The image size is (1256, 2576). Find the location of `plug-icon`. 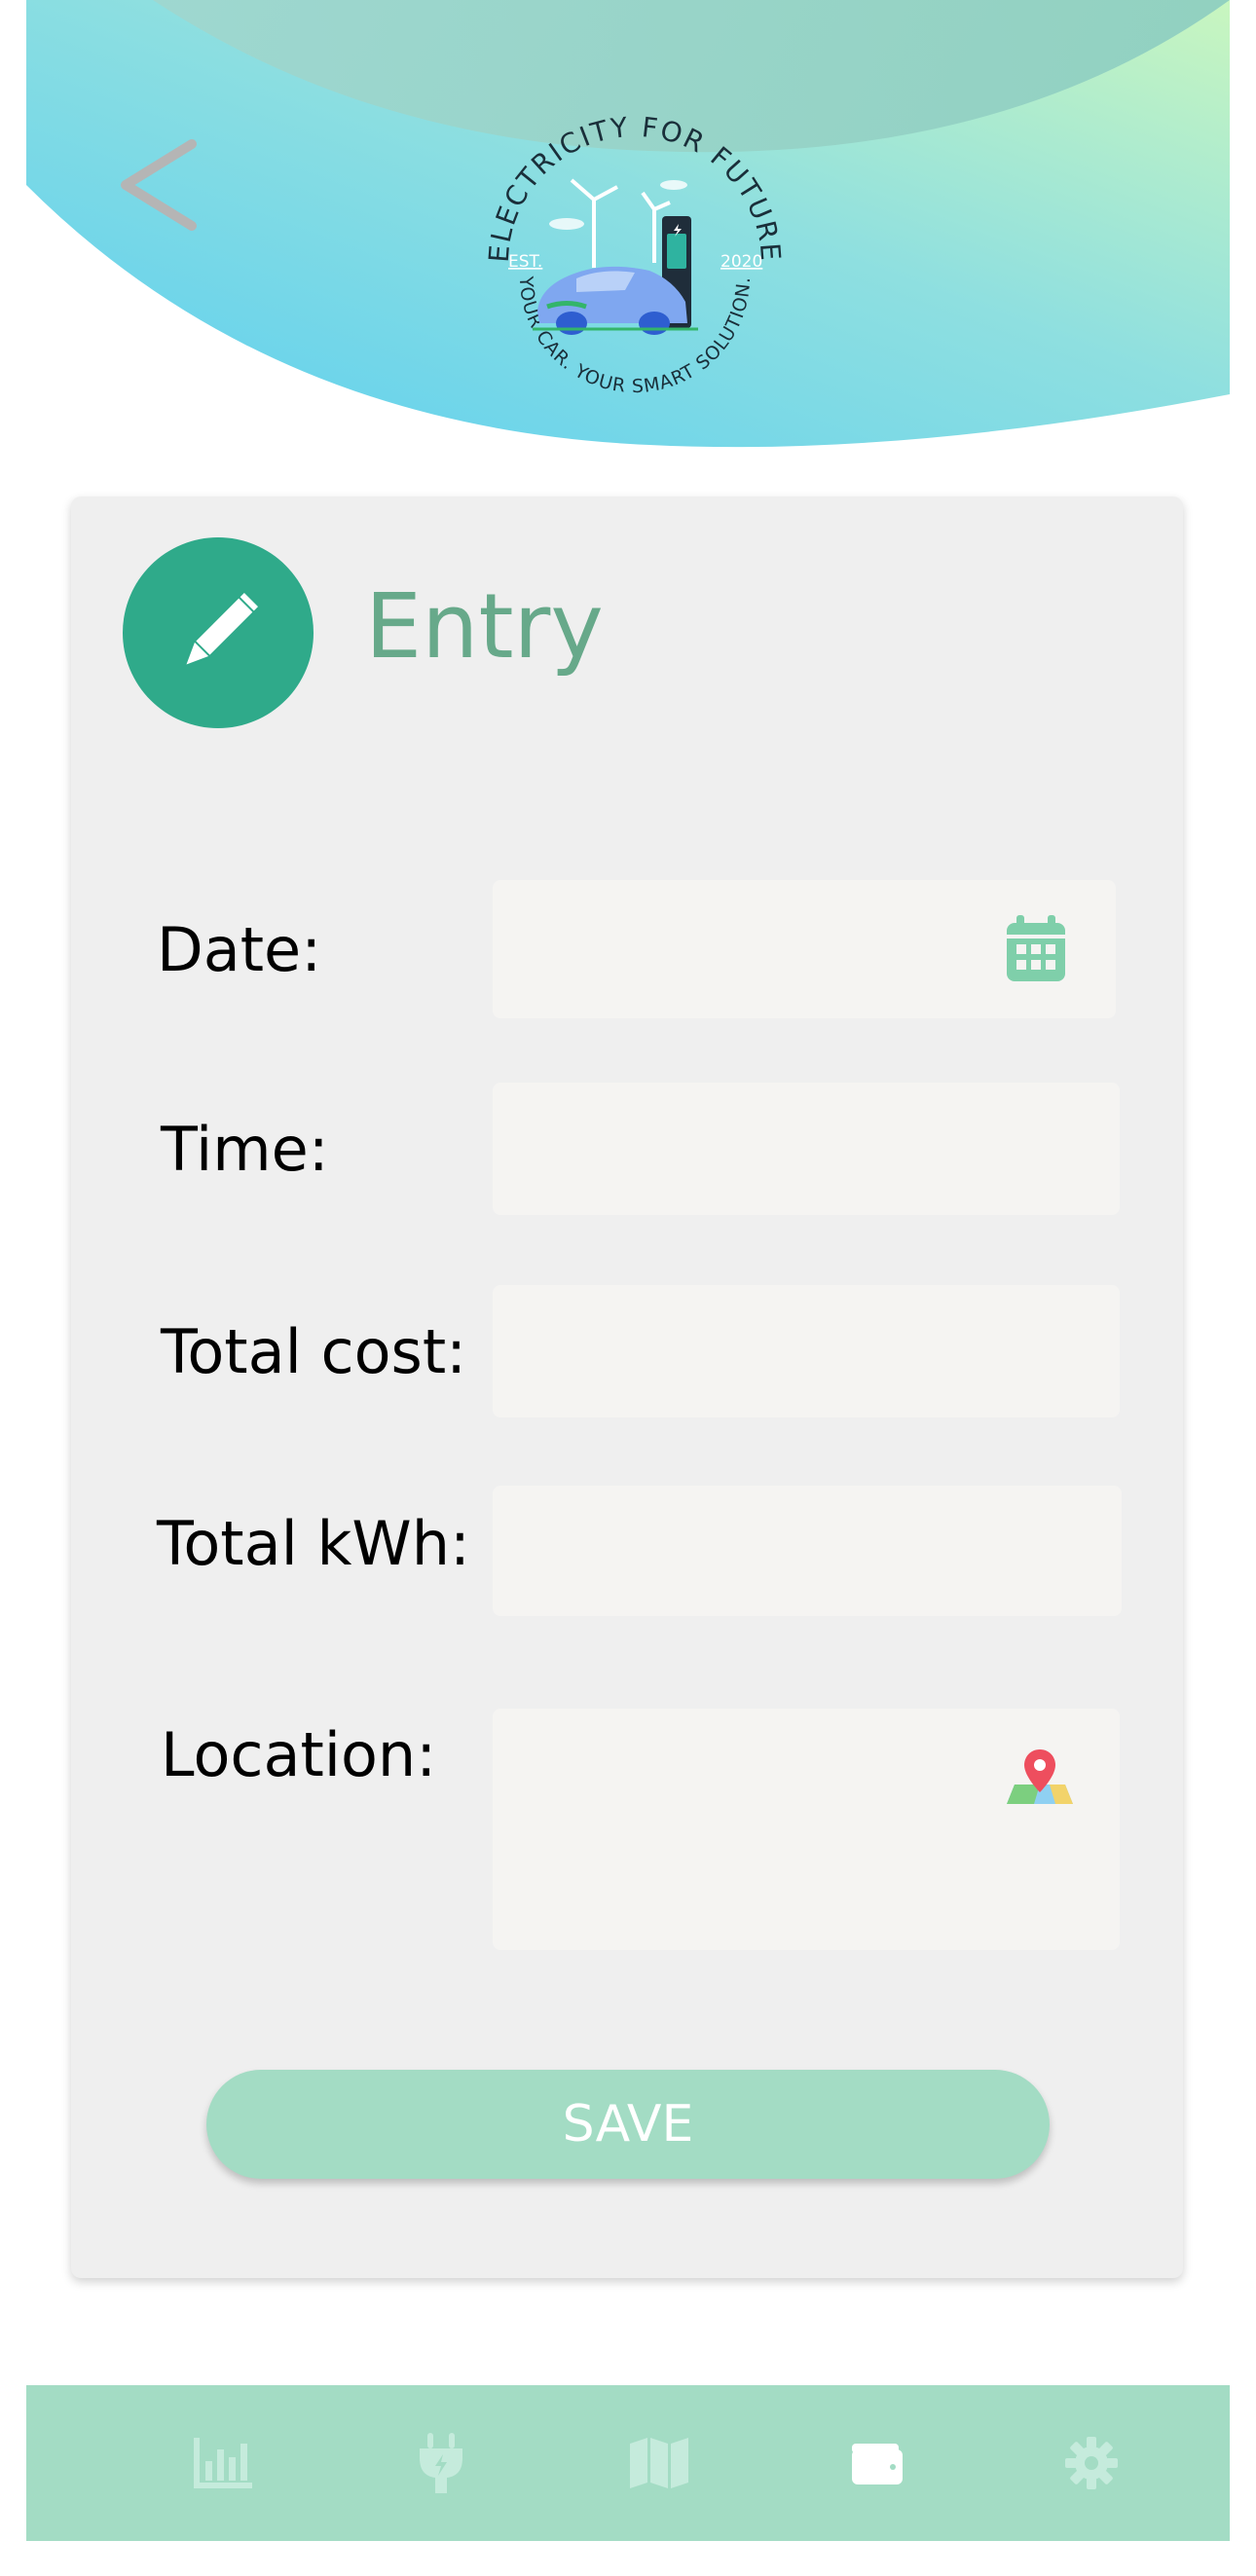

plug-icon is located at coordinates (441, 2463).